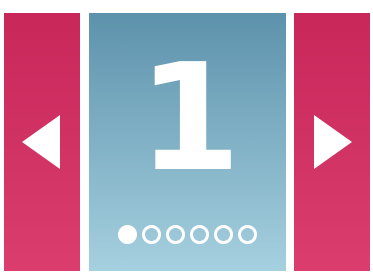 The height and width of the screenshot is (277, 373). I want to click on pagination-dot-active, so click(127, 234).